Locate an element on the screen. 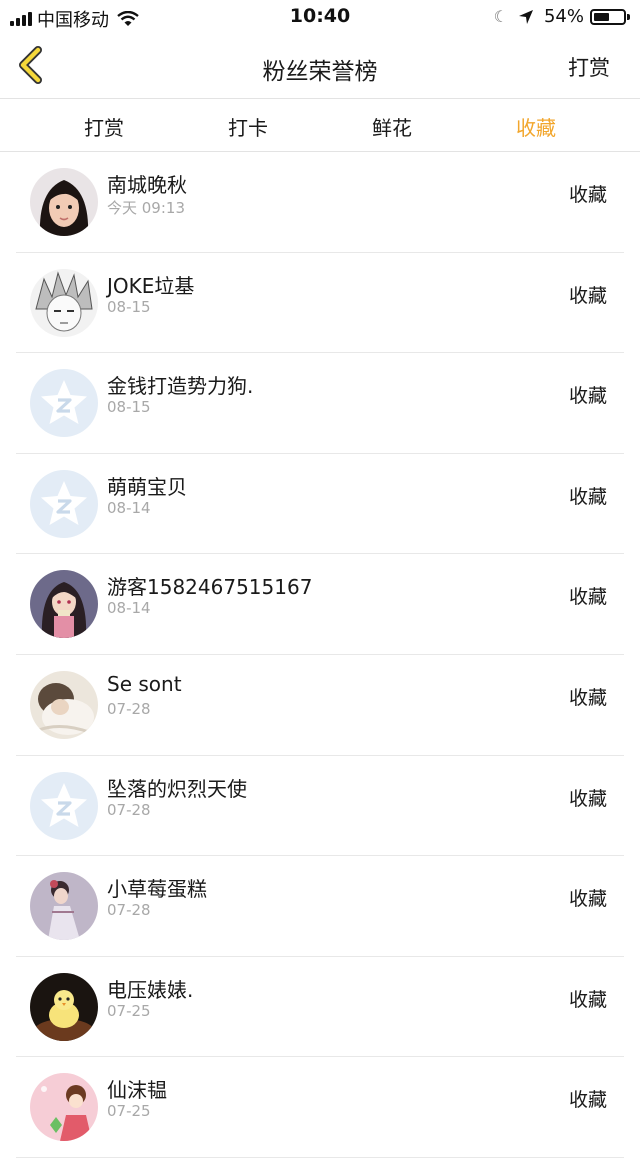 Image resolution: width=640 pixels, height=1158 pixels. list-item: 金钱打造势力狗. 08-15 收藏 is located at coordinates (320, 403).